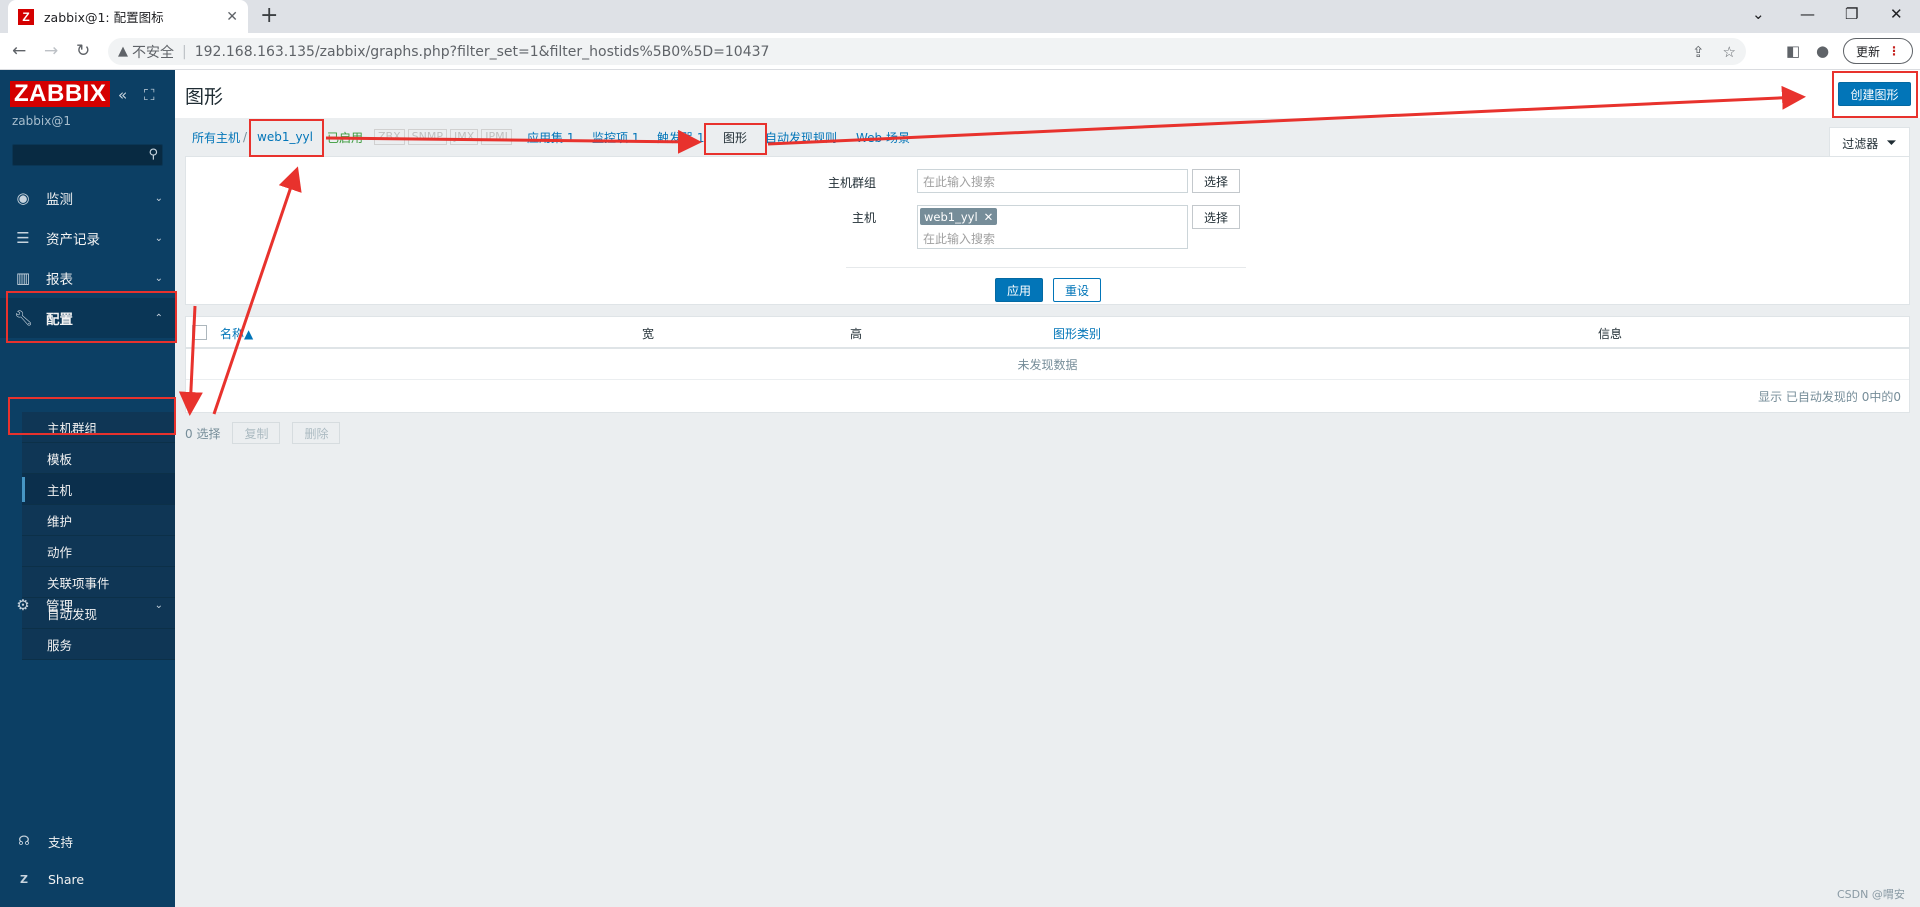 This screenshot has height=907, width=1920. Describe the element at coordinates (550, 137) in the screenshot. I see `tab-applications: 应用集 1` at that location.